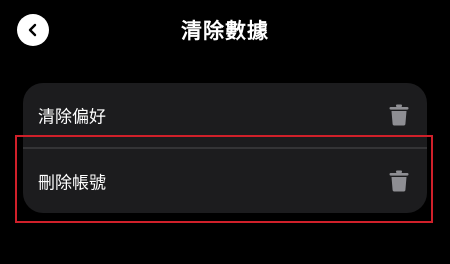 This screenshot has height=264, width=450. What do you see at coordinates (225, 31) in the screenshot?
I see `page-title: 清除數據` at bounding box center [225, 31].